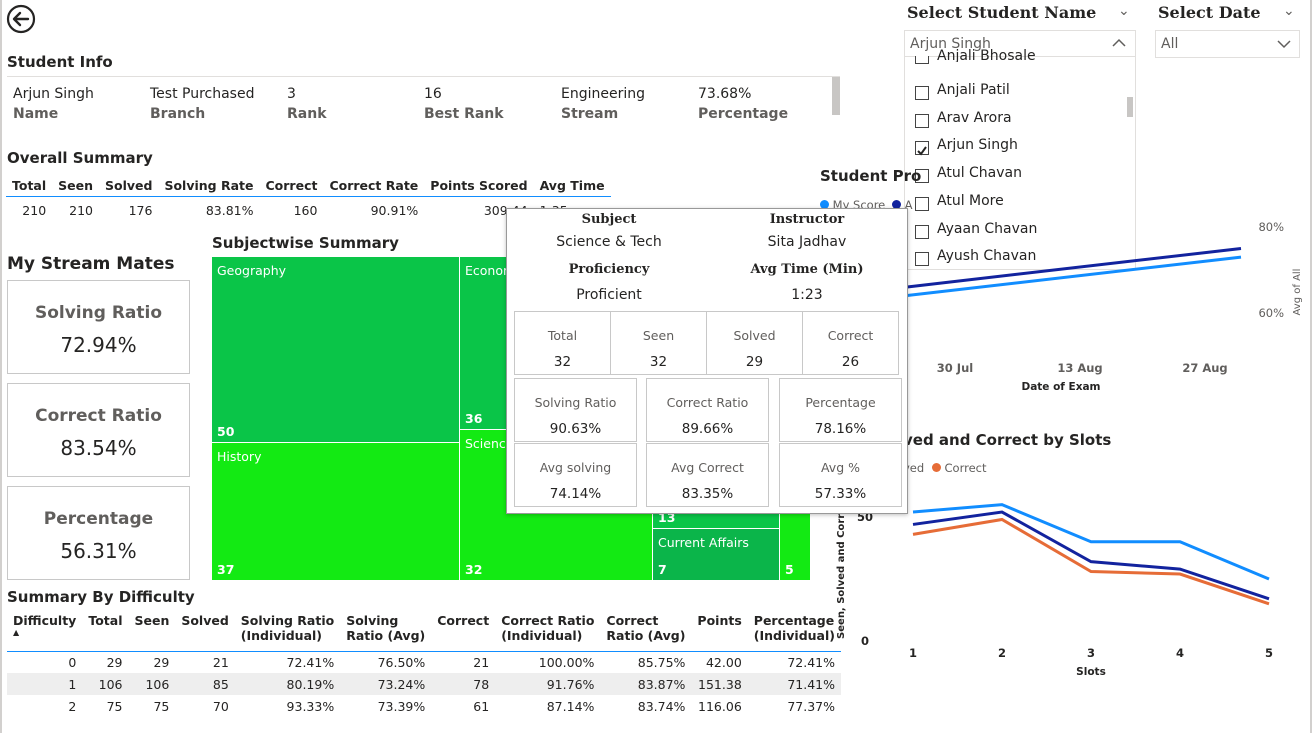  I want to click on metric-value: 83.35%, so click(707, 494).